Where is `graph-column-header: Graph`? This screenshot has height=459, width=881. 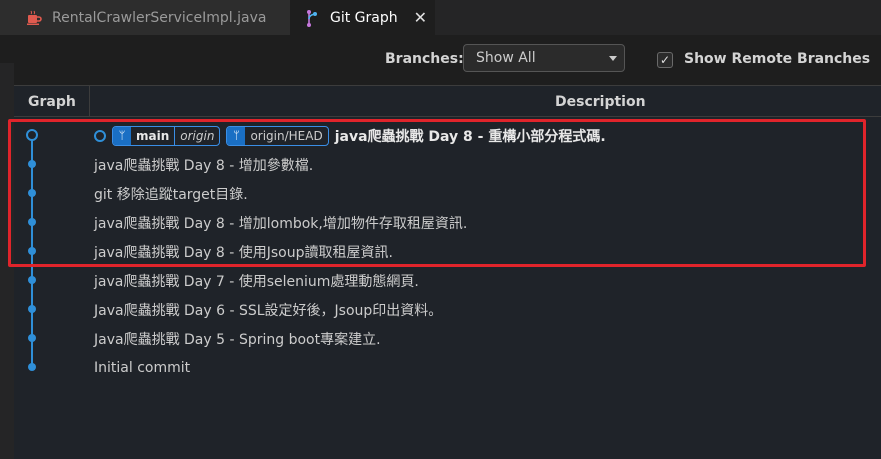
graph-column-header: Graph is located at coordinates (52, 102).